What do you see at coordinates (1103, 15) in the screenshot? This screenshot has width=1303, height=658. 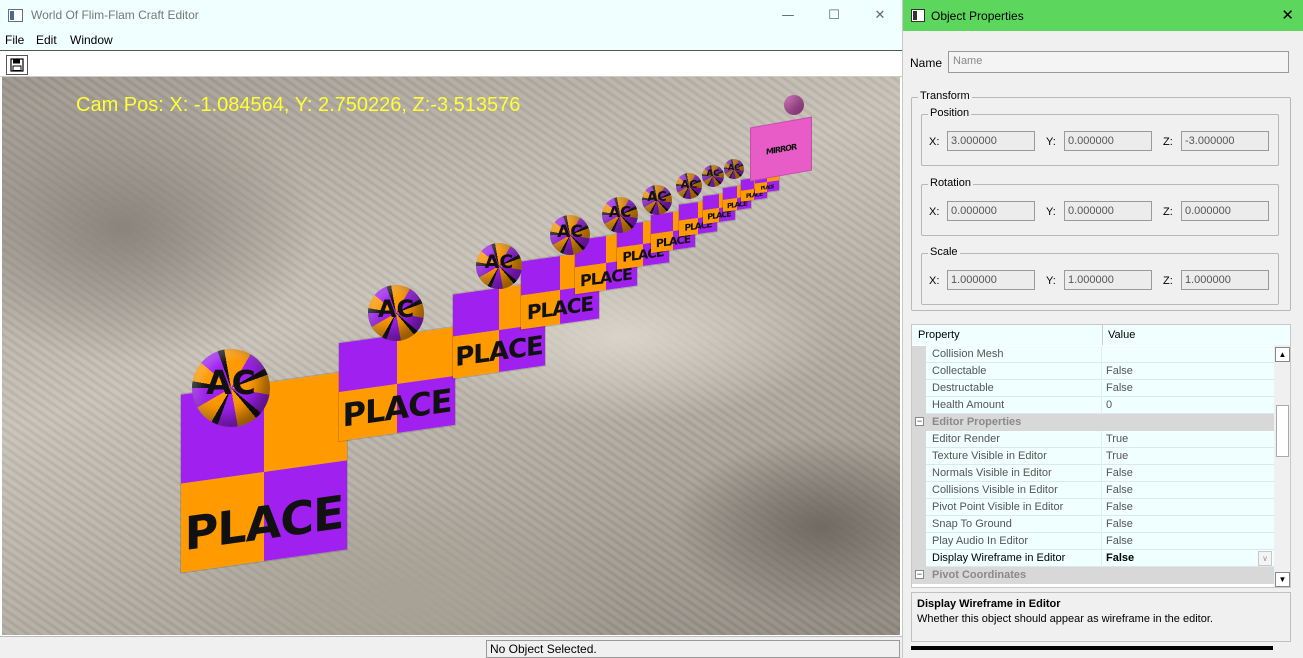 I see `panel-title-bar: Object Properties ✕` at bounding box center [1103, 15].